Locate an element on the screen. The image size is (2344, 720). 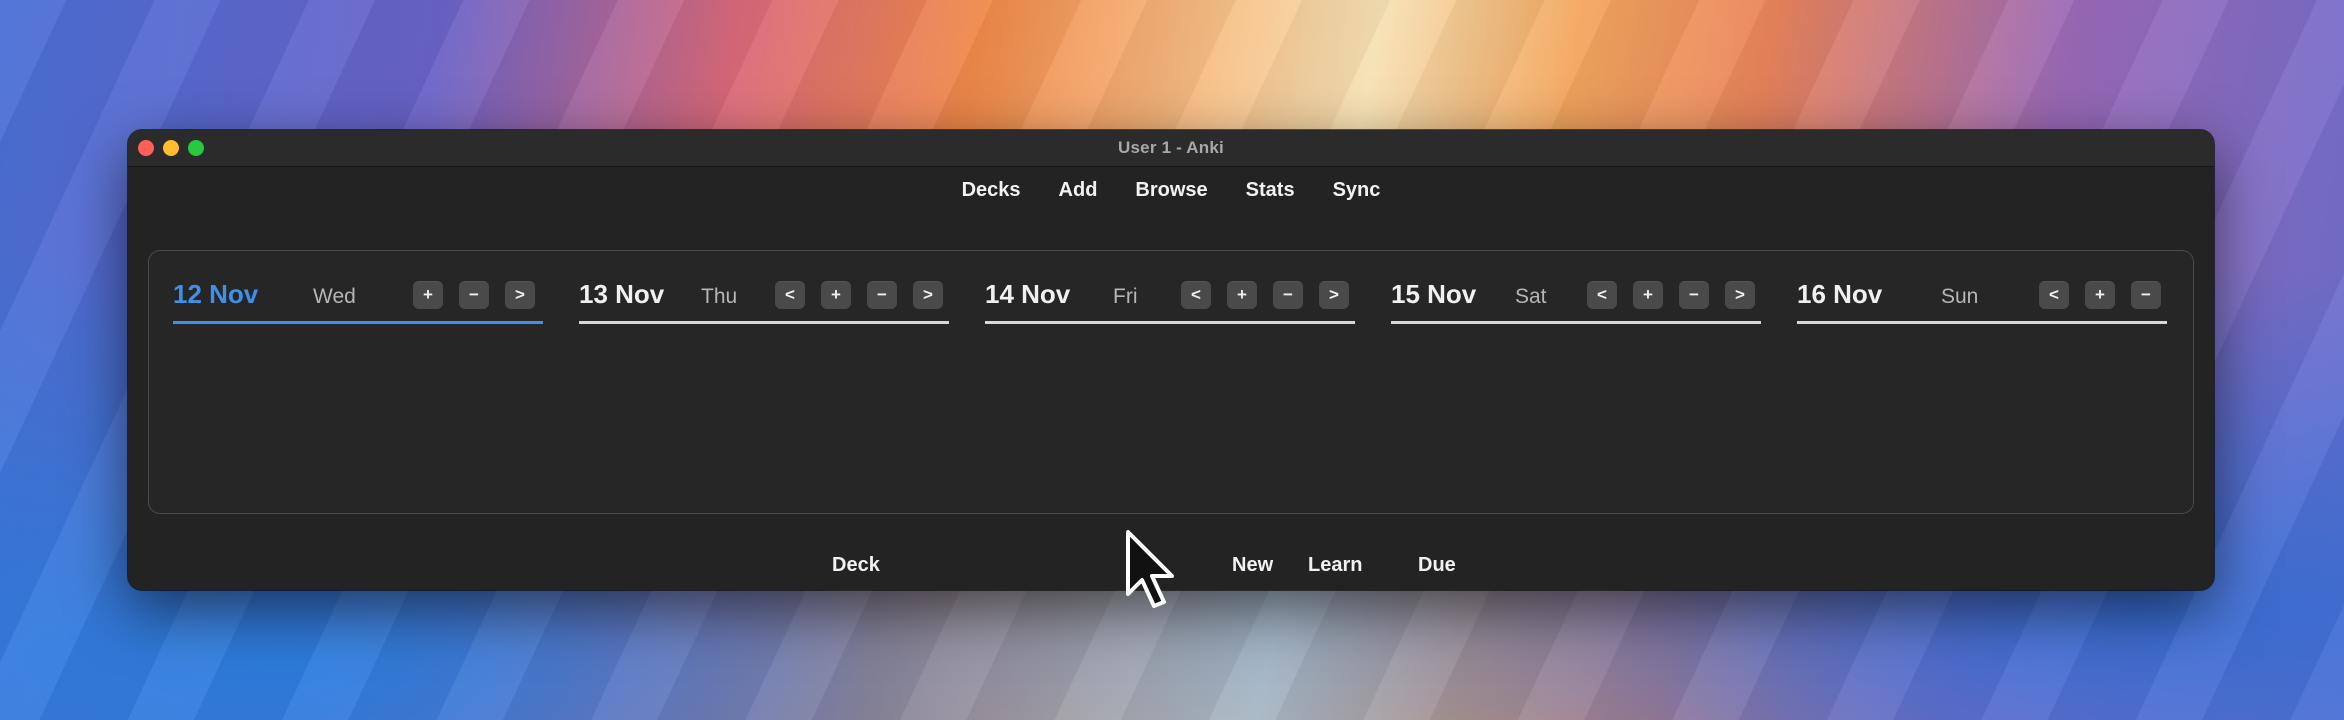
day-date: 15 Nov is located at coordinates (1434, 294).